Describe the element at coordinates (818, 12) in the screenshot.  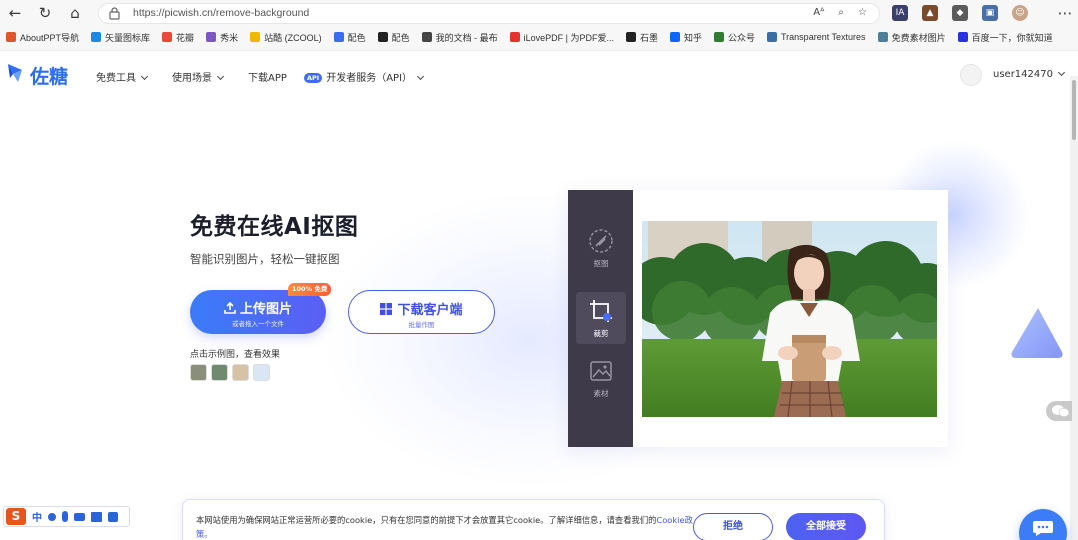
I see `read-aloud-icon: Aᴬ` at that location.